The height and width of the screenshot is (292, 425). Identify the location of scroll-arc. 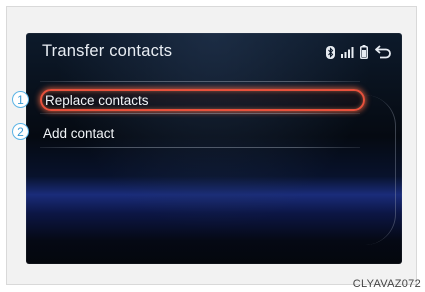
(380, 170).